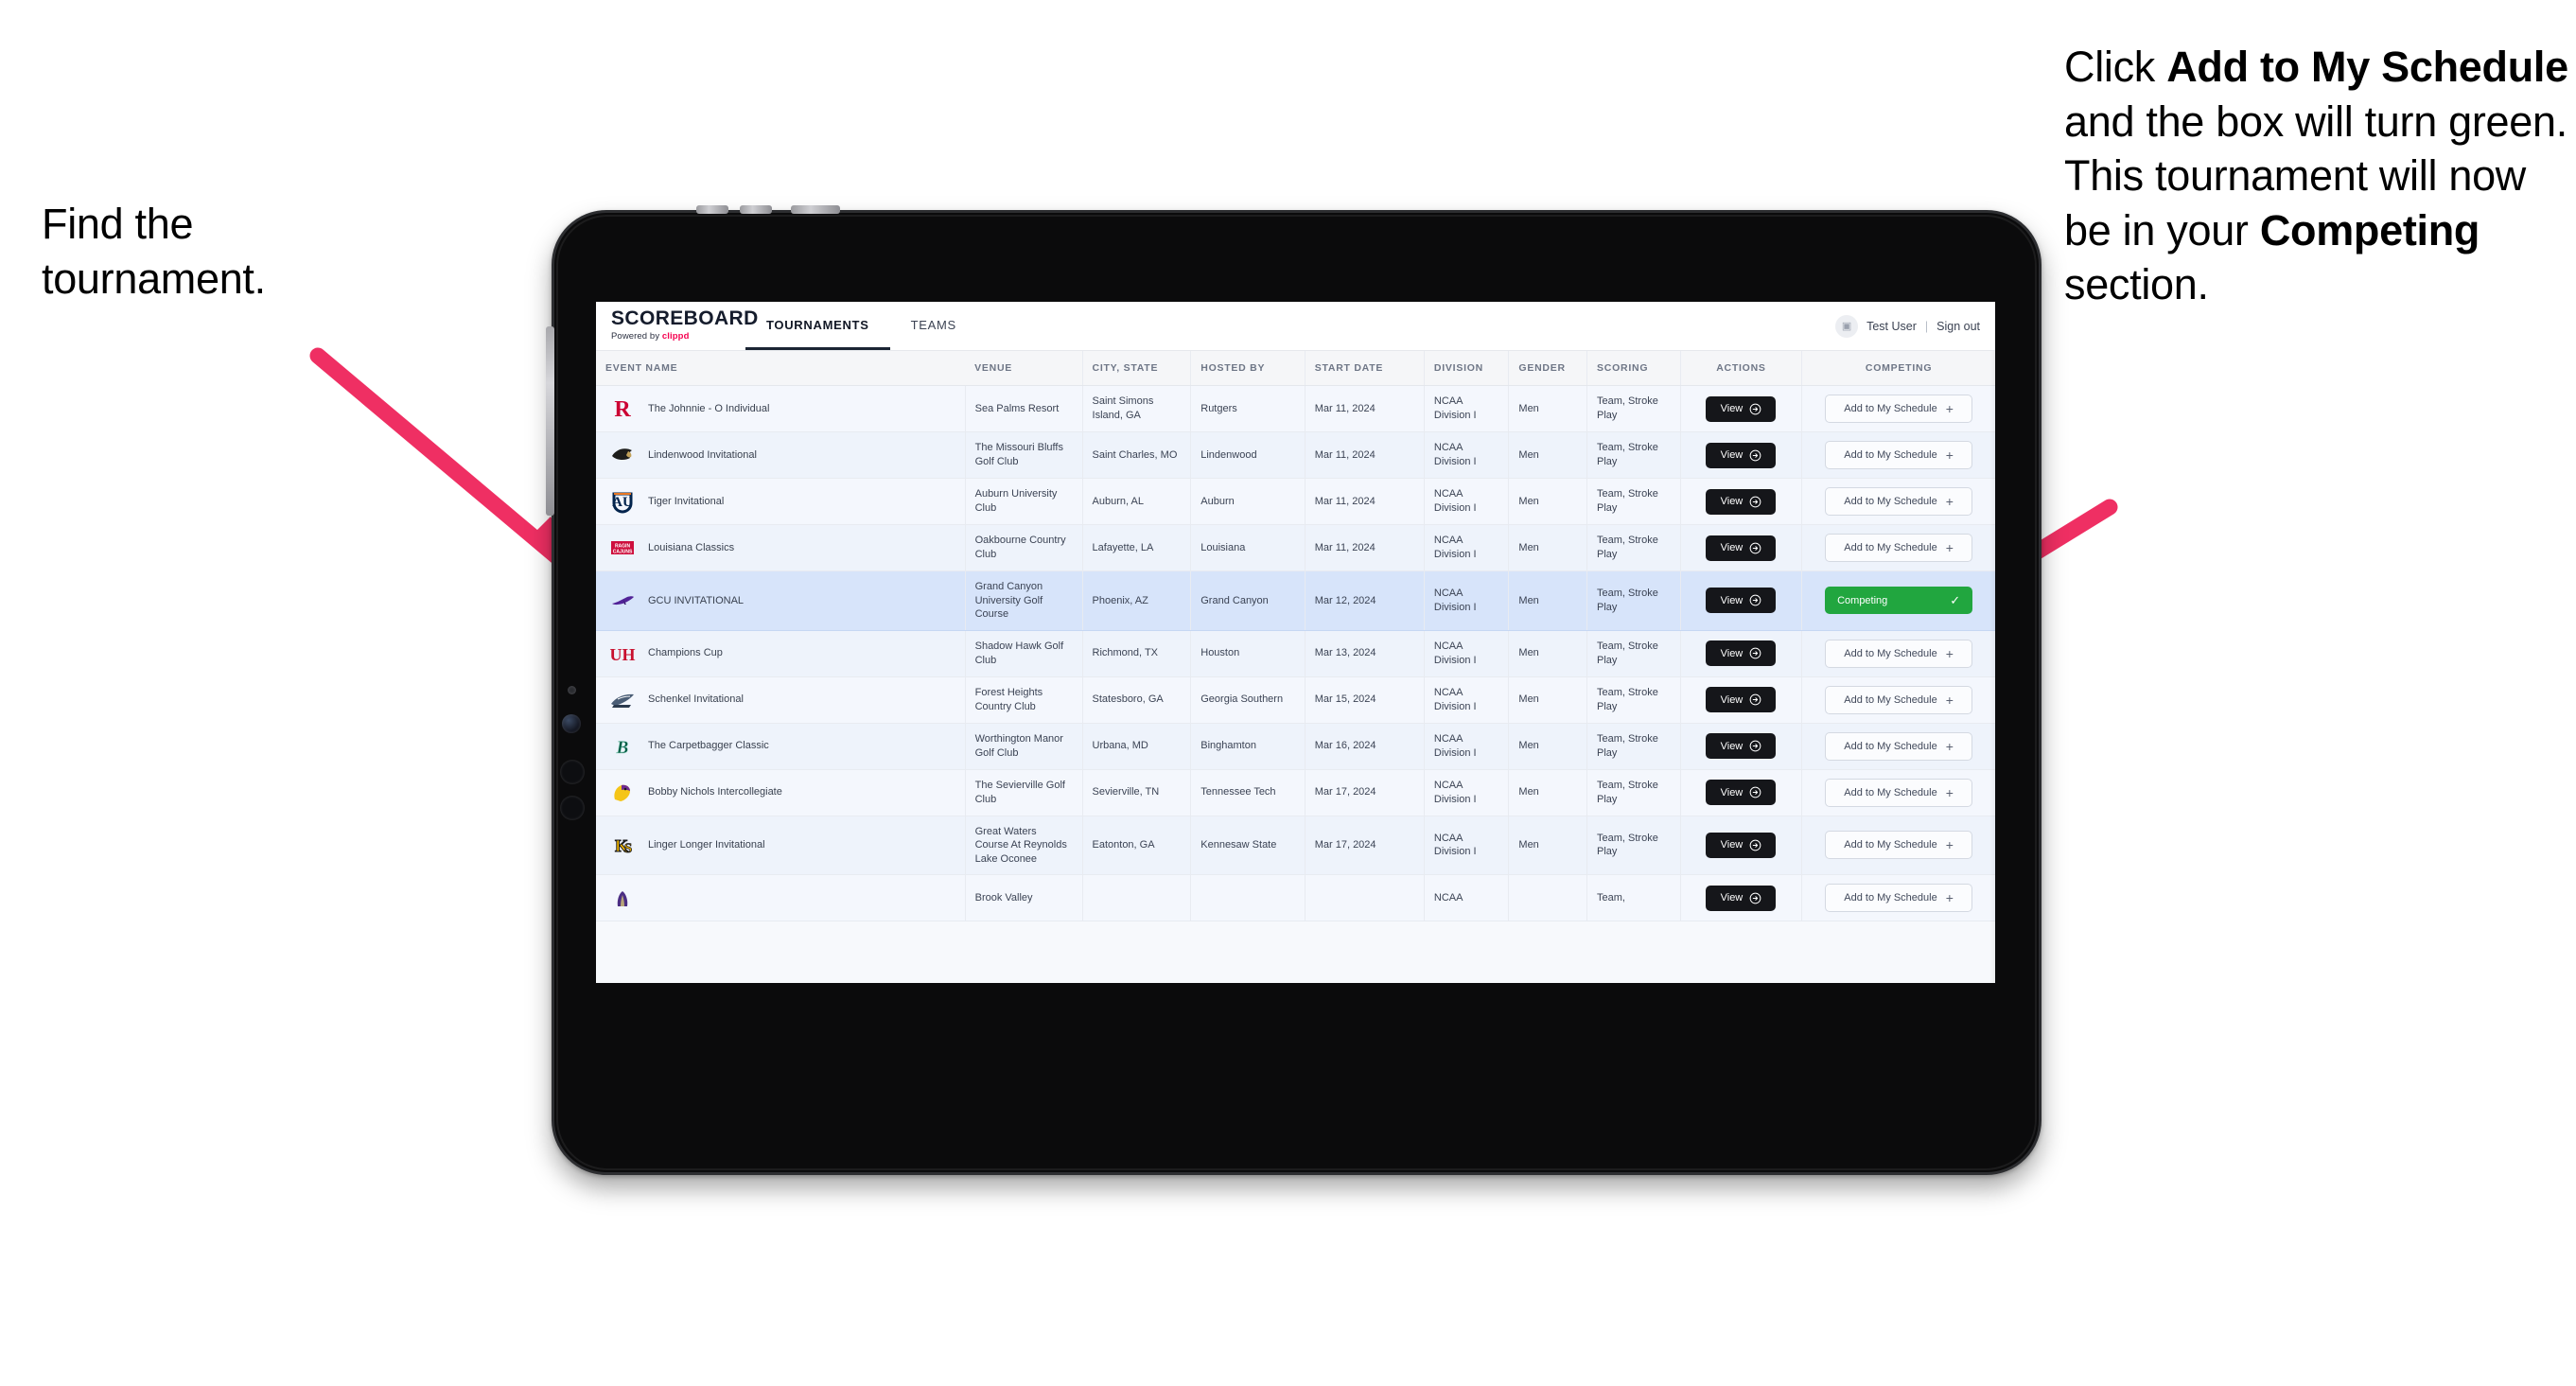 The image size is (2576, 1386). Describe the element at coordinates (1365, 792) in the screenshot. I see `cell-start-date: Mar 17, 2024` at that location.